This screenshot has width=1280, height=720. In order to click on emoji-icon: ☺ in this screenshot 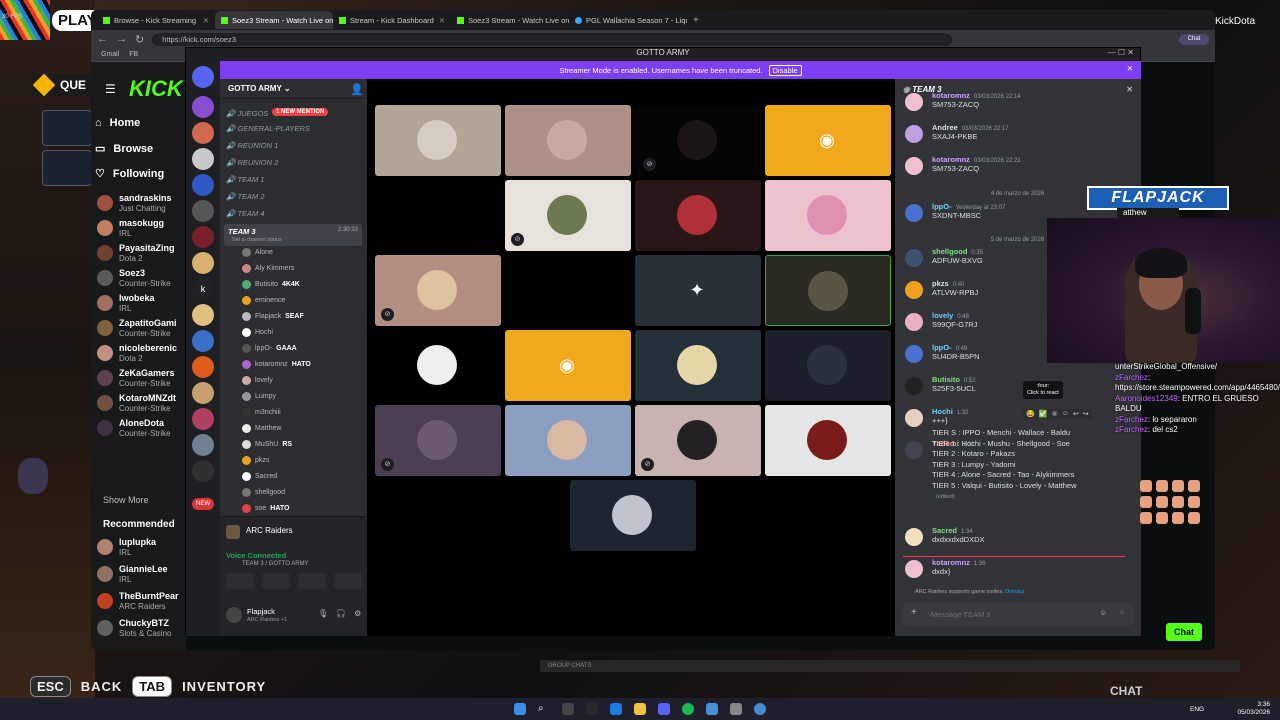, I will do `click(1103, 612)`.